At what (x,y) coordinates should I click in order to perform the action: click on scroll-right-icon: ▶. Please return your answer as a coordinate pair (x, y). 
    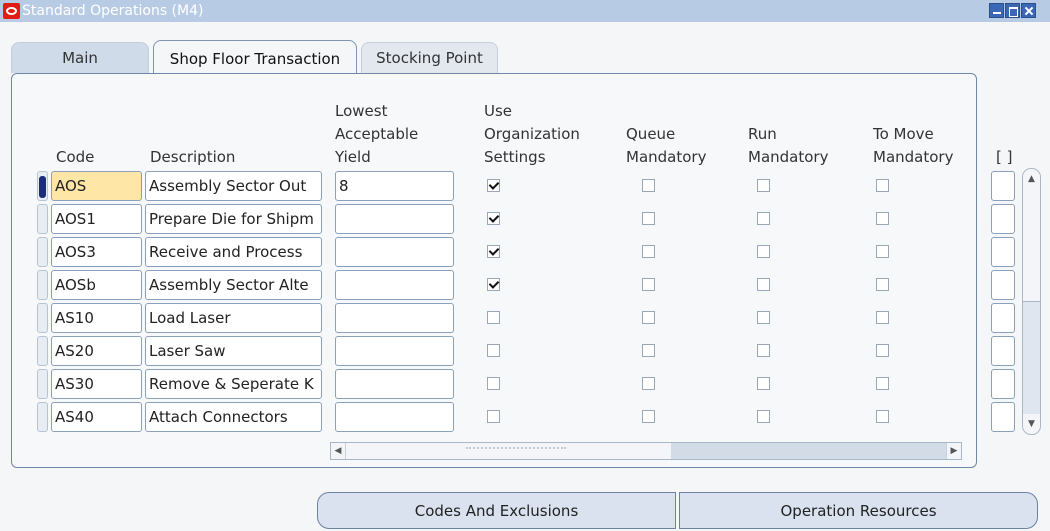
    Looking at the image, I should click on (953, 451).